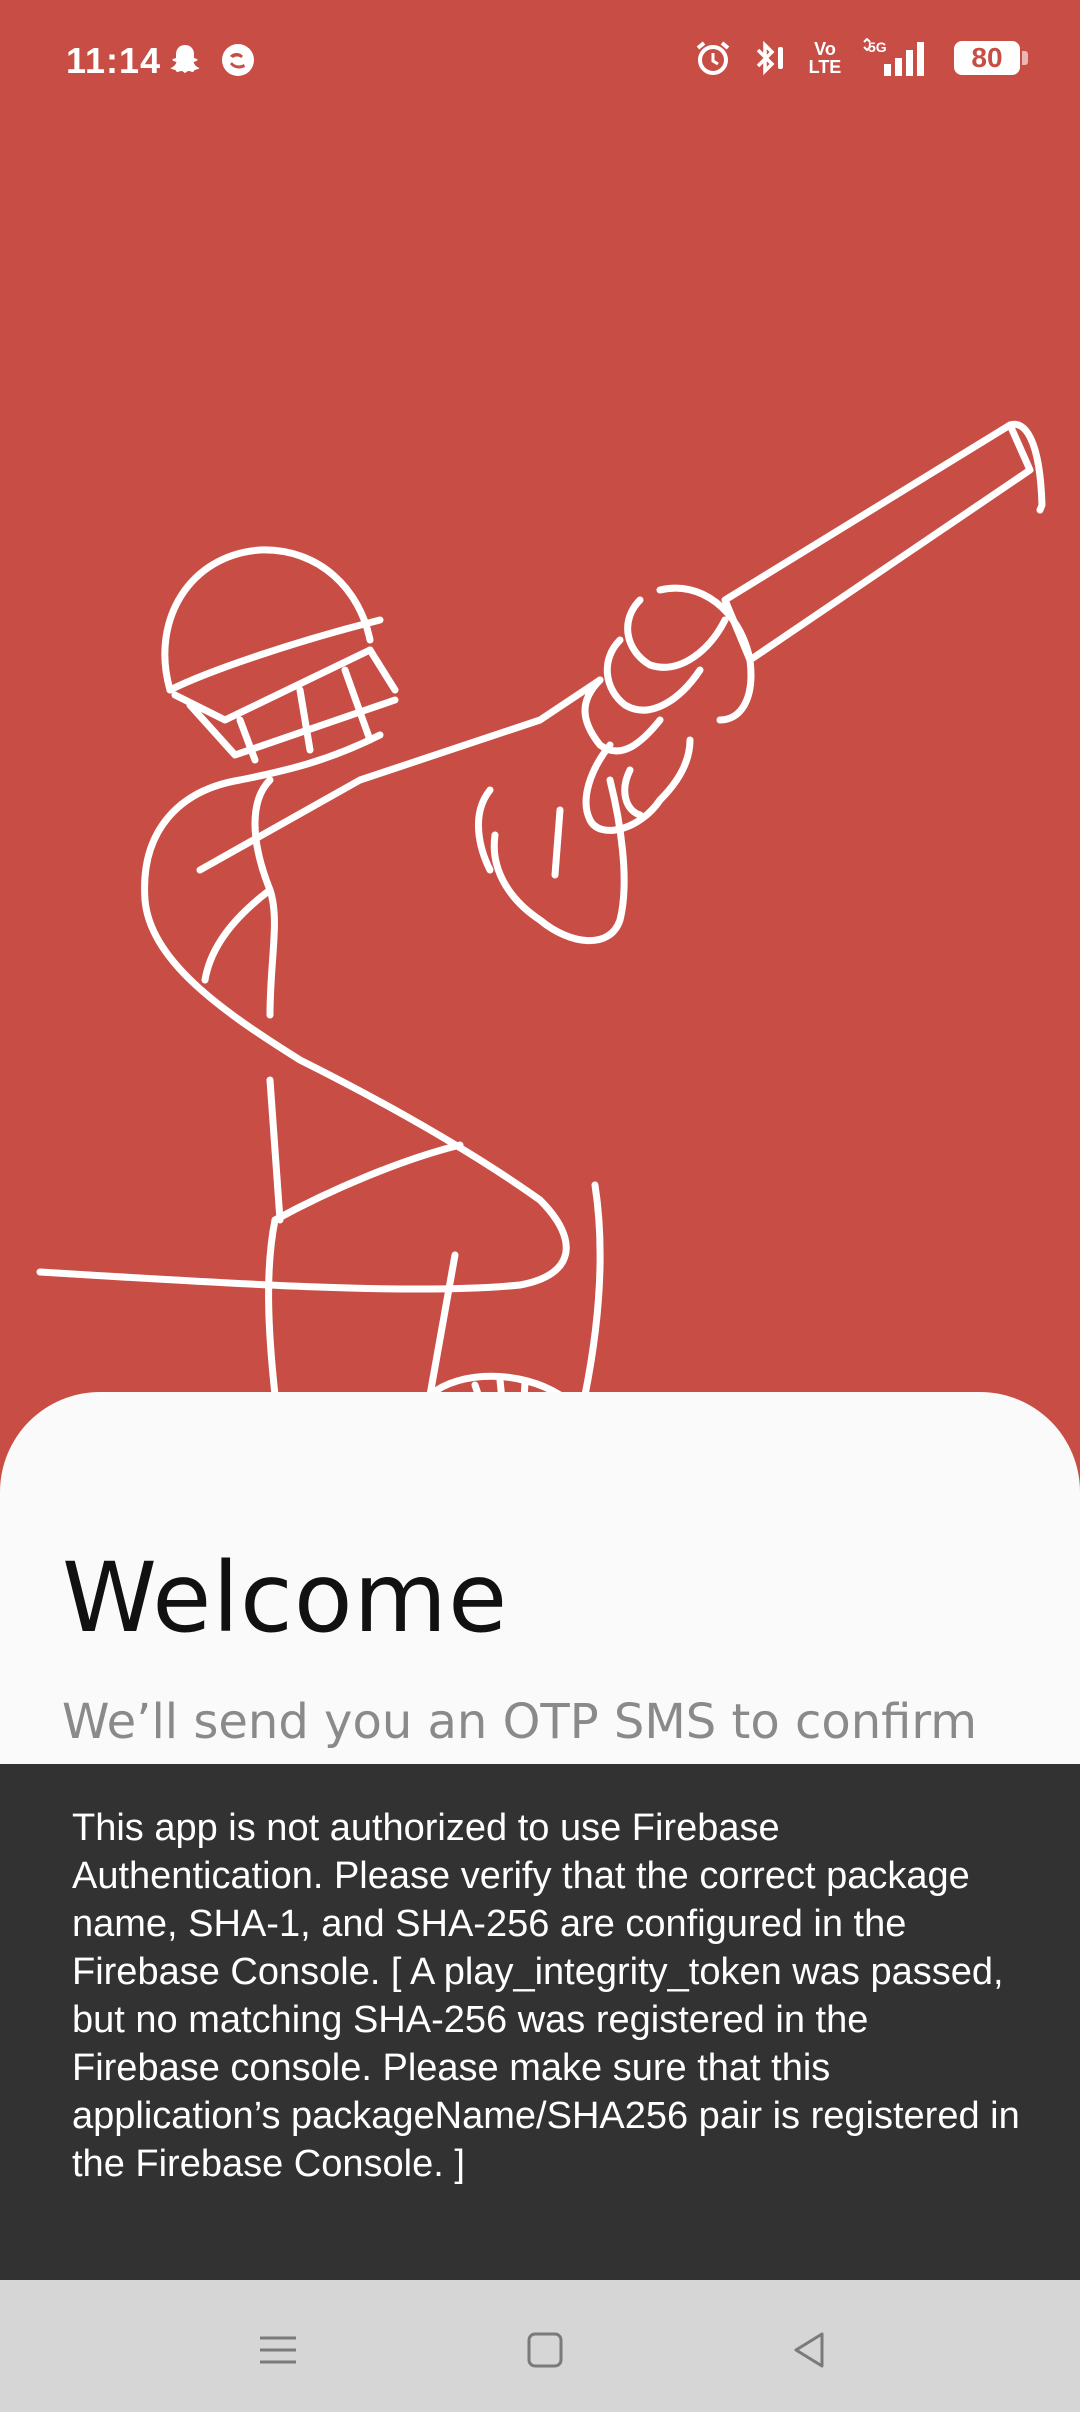 The height and width of the screenshot is (2412, 1080). Describe the element at coordinates (713, 58) in the screenshot. I see `alarm-icon` at that location.